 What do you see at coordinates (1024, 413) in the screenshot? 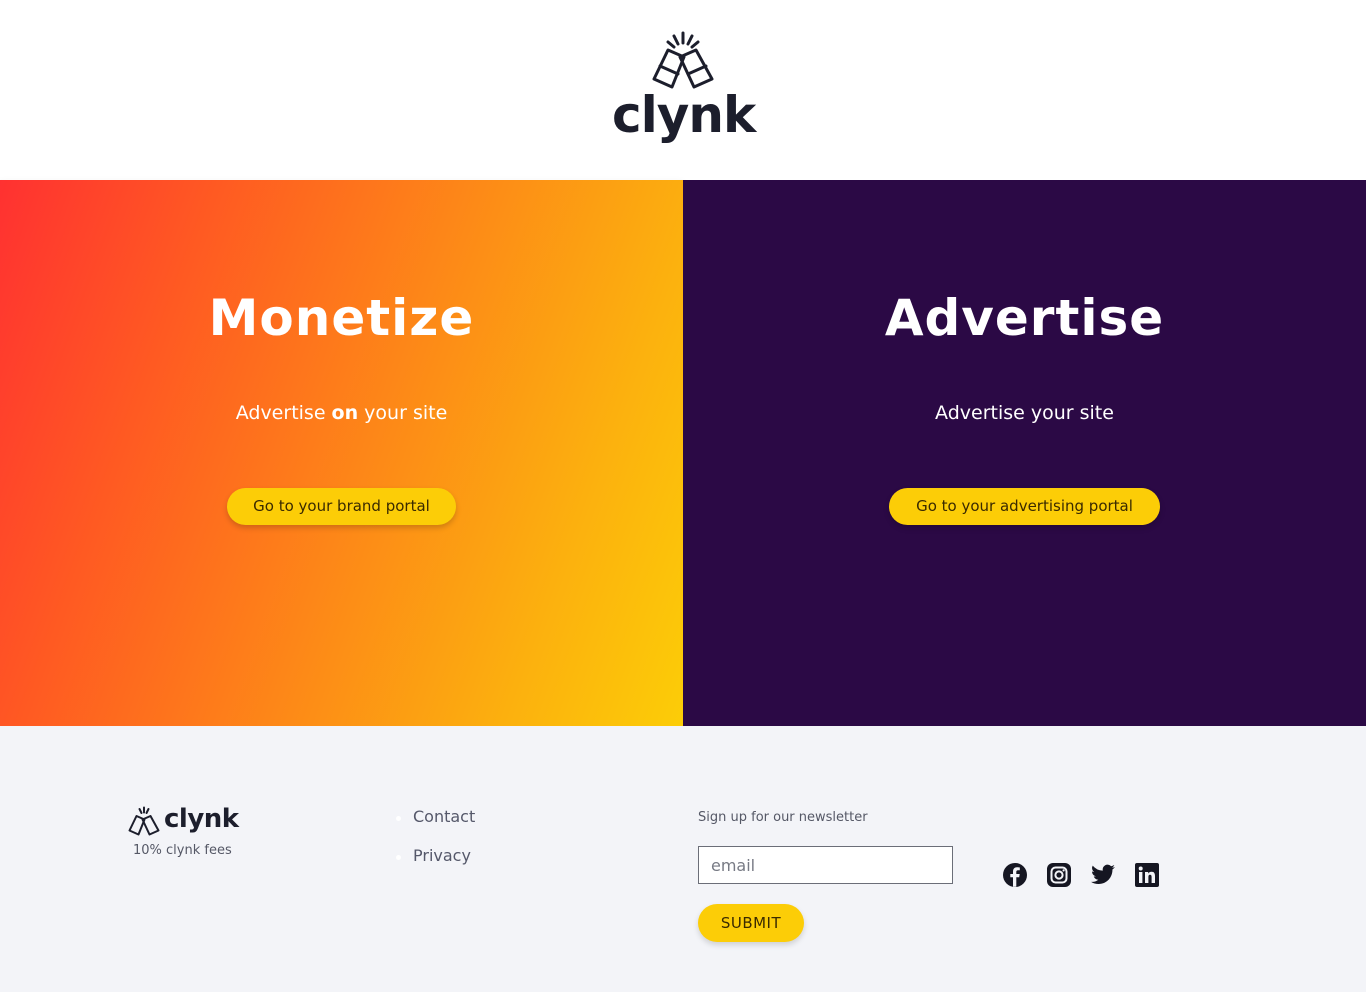
I see `advertise-subtitle: Advertise your site` at bounding box center [1024, 413].